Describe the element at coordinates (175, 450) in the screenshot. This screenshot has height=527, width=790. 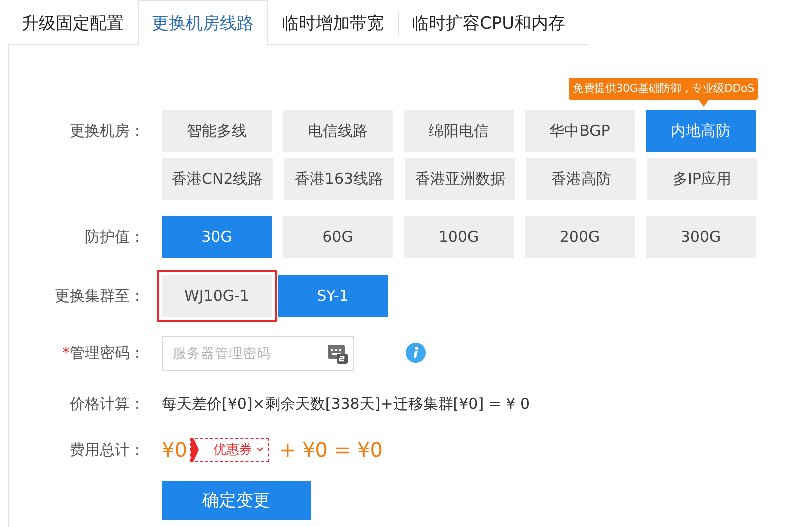
I see `amount: ¥0` at that location.